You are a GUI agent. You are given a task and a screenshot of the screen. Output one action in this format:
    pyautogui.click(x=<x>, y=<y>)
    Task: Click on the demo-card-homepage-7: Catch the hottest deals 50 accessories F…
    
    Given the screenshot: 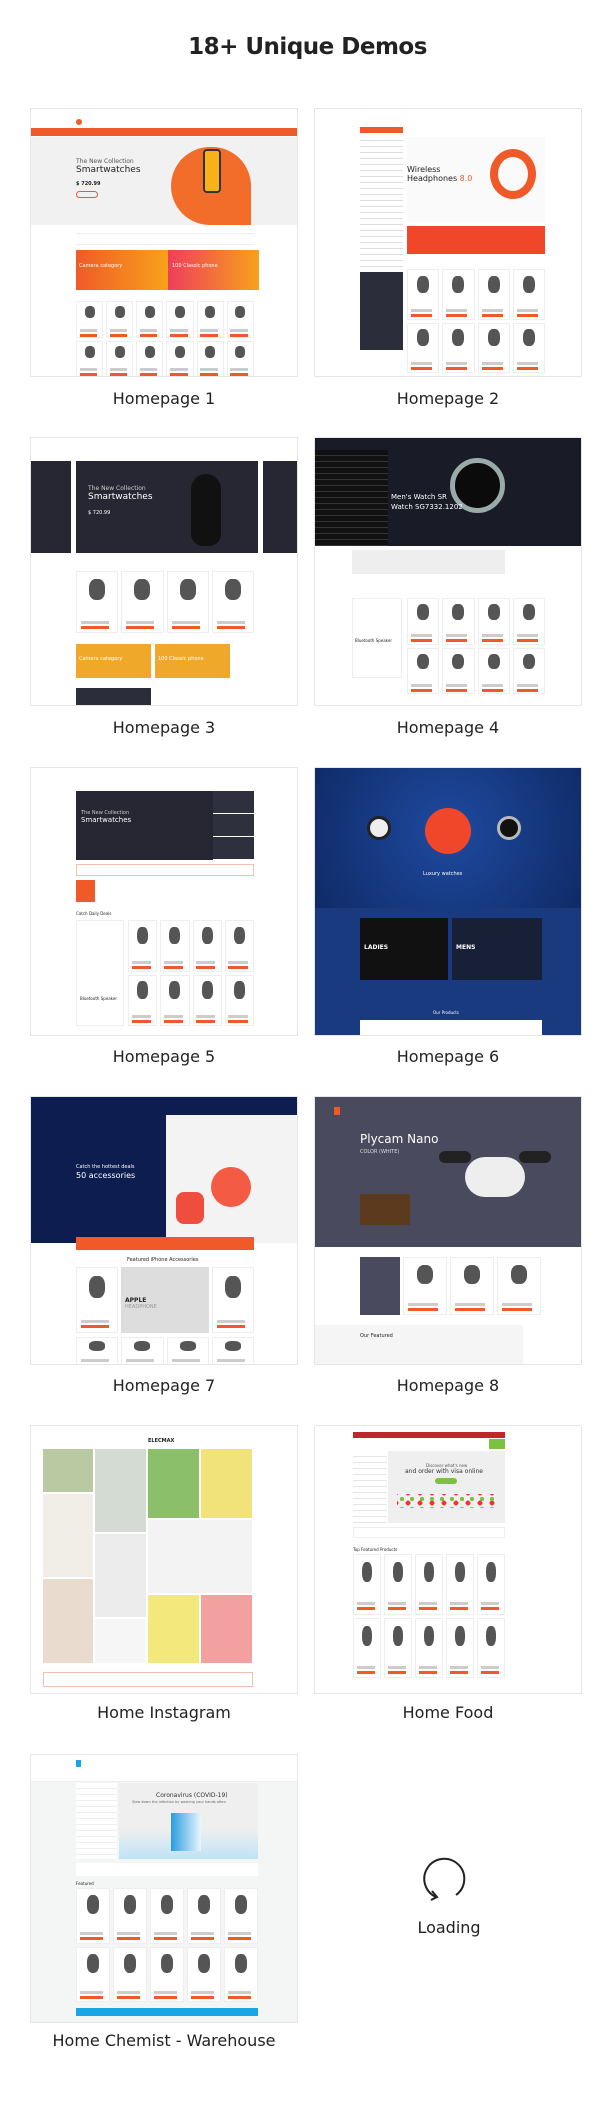 What is the action you would take?
    pyautogui.click(x=164, y=1230)
    